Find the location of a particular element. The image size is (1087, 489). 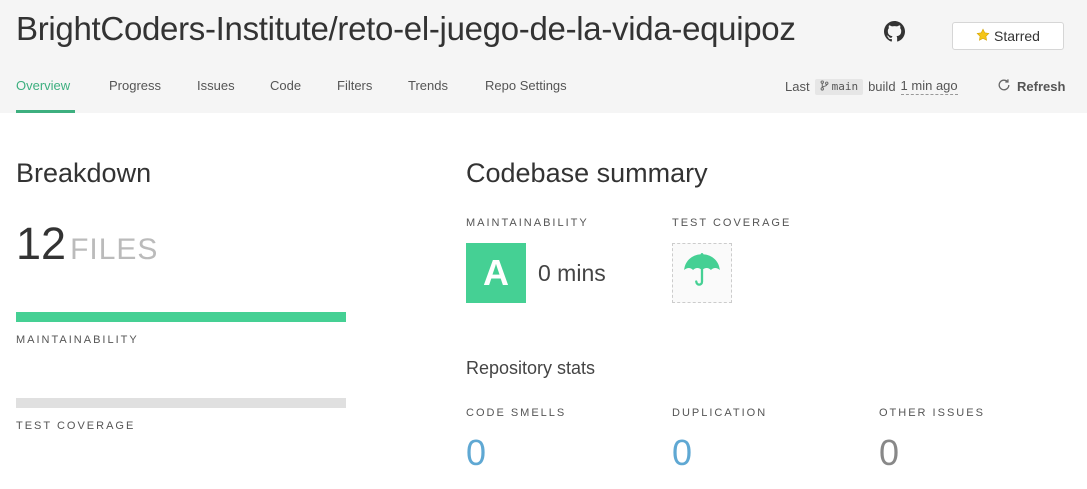

file-count: 12 FILES is located at coordinates (87, 244).